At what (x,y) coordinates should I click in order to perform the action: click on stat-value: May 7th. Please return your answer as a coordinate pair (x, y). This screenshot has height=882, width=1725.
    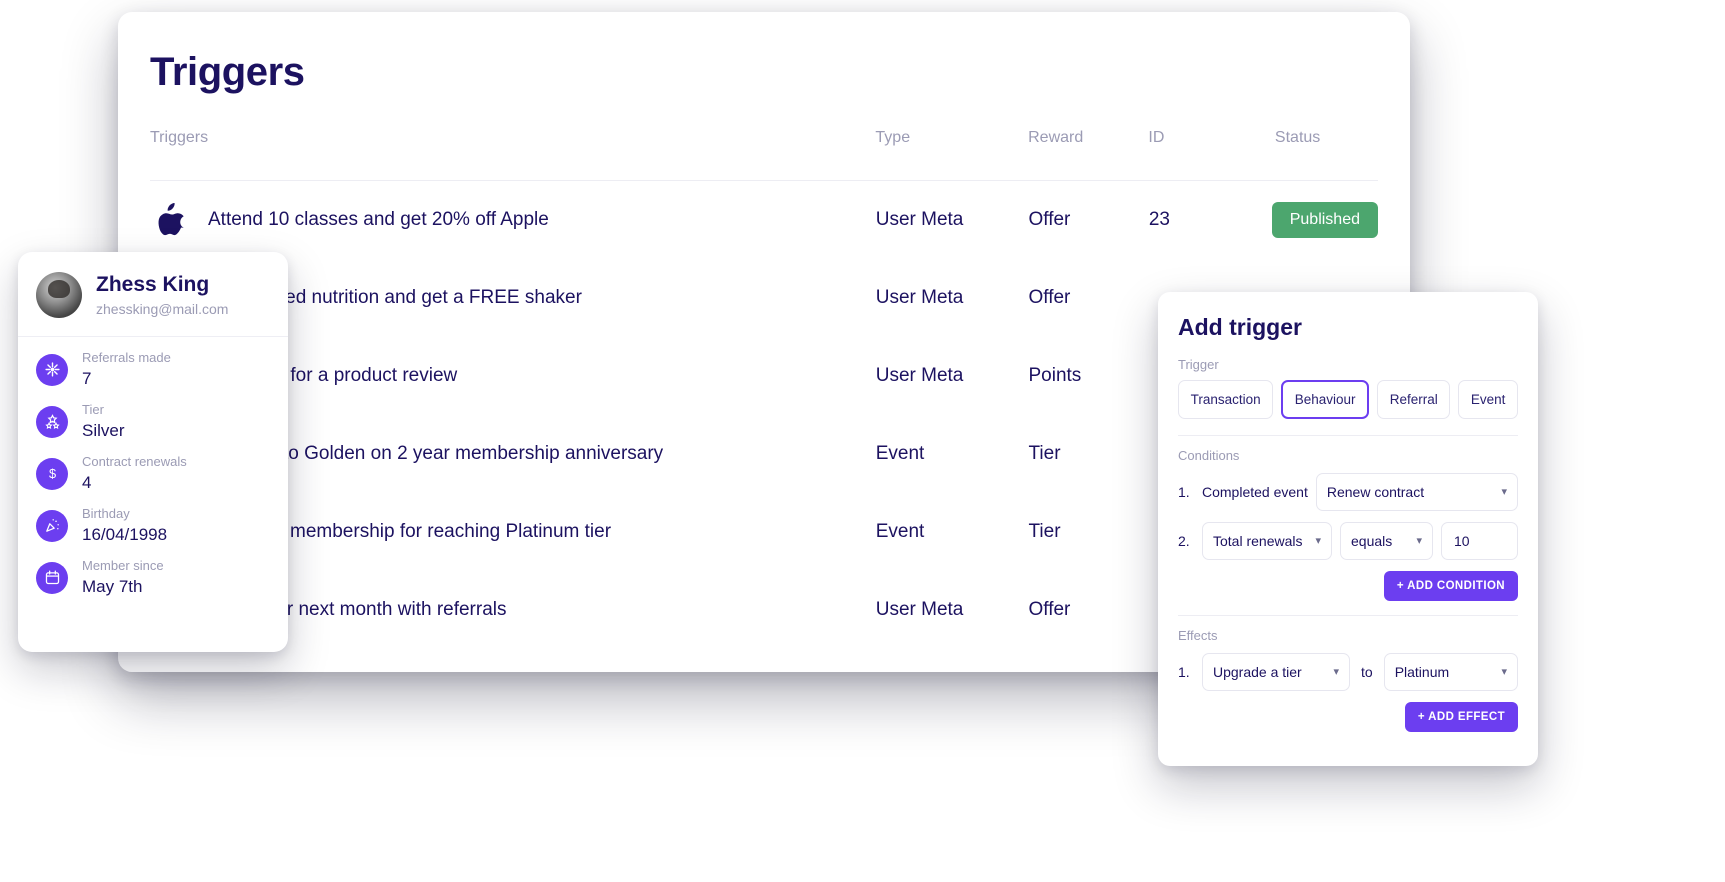
    Looking at the image, I should click on (112, 587).